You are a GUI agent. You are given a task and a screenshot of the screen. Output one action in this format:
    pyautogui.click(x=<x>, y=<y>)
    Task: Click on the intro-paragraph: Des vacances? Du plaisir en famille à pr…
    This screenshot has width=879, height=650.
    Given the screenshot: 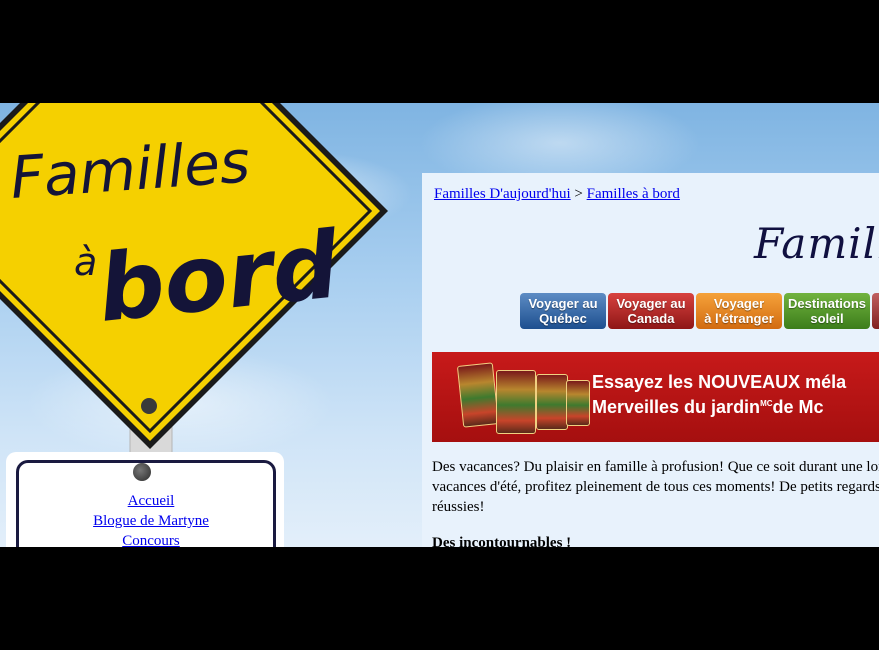 What is the action you would take?
    pyautogui.click(x=655, y=487)
    